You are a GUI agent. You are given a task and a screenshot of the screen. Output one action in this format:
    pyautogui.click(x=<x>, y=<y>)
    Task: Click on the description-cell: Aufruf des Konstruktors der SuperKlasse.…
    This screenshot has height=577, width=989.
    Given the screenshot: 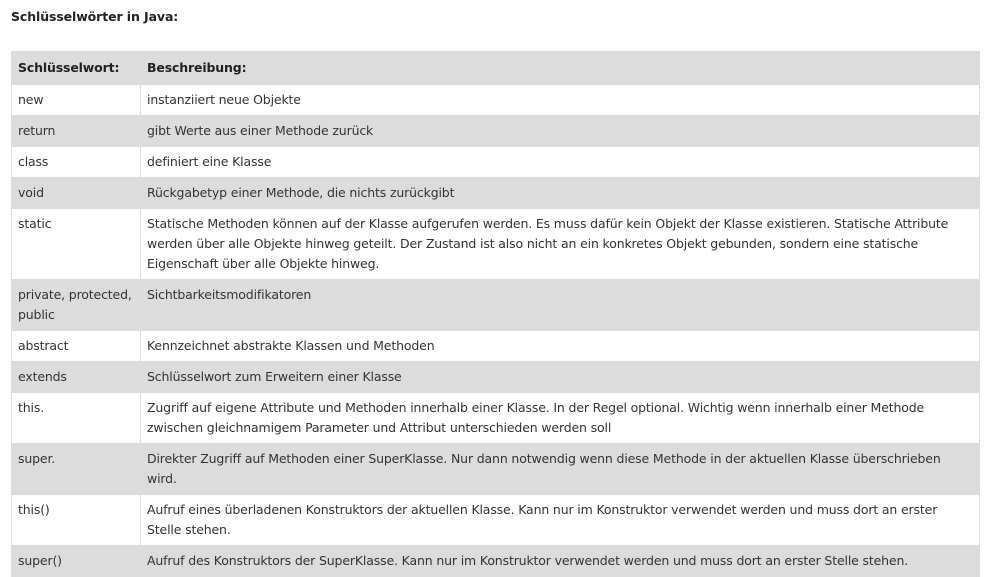 What is the action you would take?
    pyautogui.click(x=560, y=561)
    